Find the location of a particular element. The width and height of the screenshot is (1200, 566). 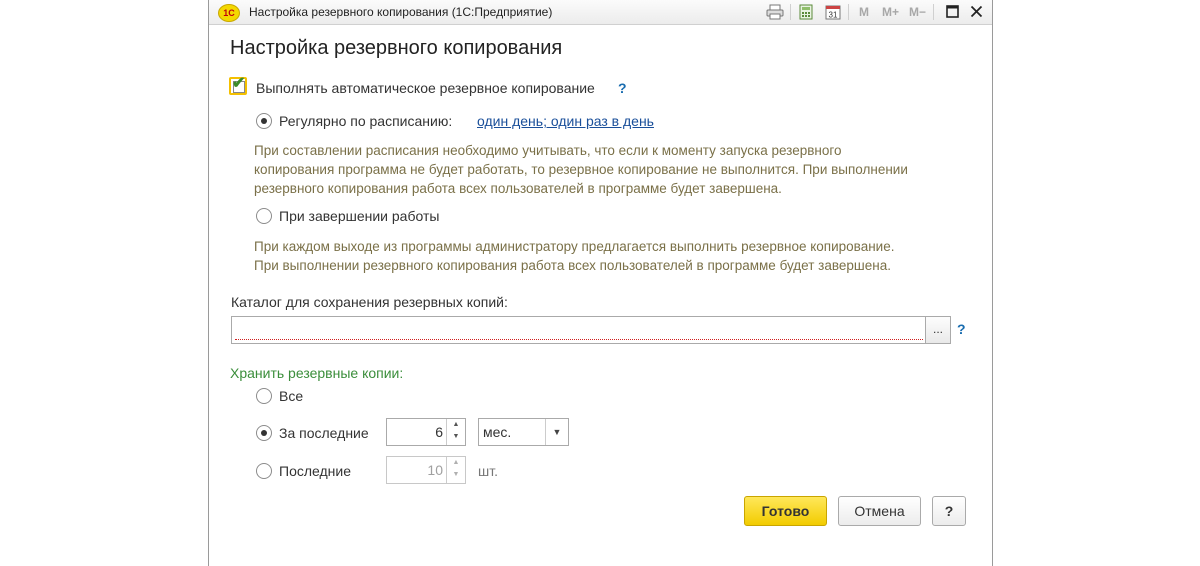

memory-plus-button: M+ is located at coordinates (890, 12).